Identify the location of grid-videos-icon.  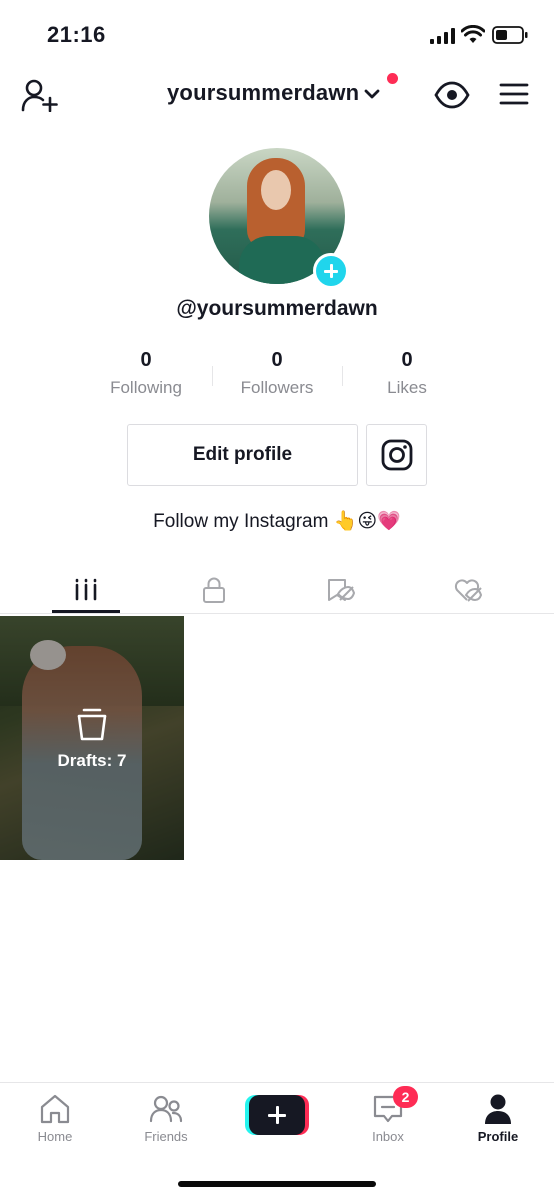
(86, 589).